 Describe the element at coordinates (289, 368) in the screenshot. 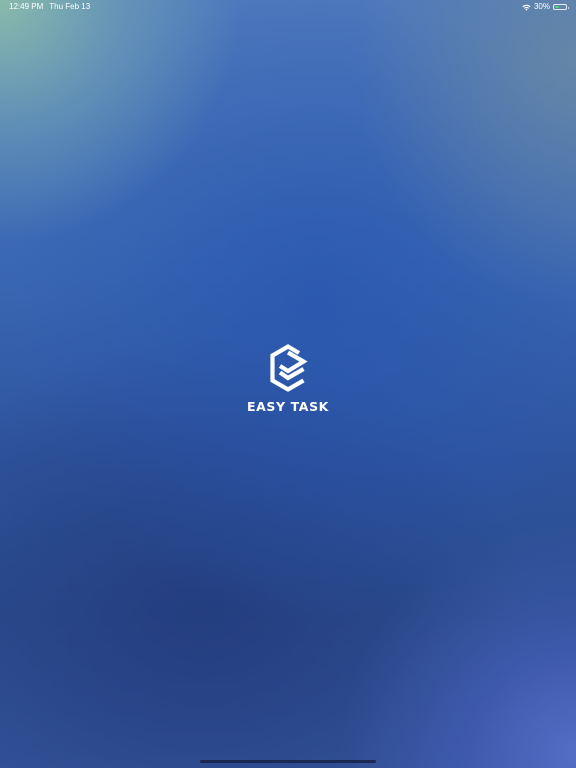

I see `easy-task-hexagon-check-icon` at that location.